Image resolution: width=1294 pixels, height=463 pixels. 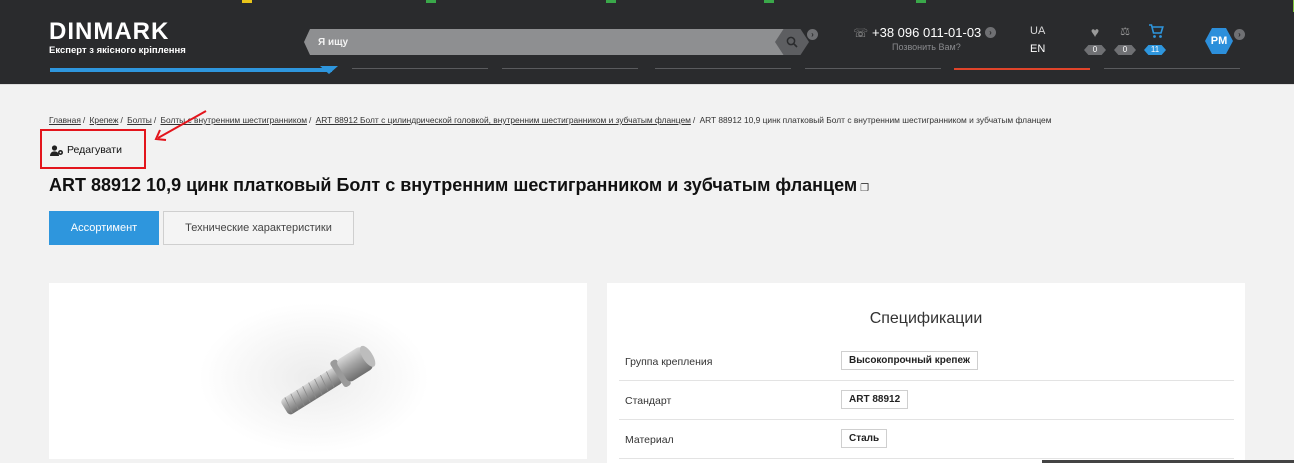 I want to click on spec-value: ART 88912, so click(x=875, y=399).